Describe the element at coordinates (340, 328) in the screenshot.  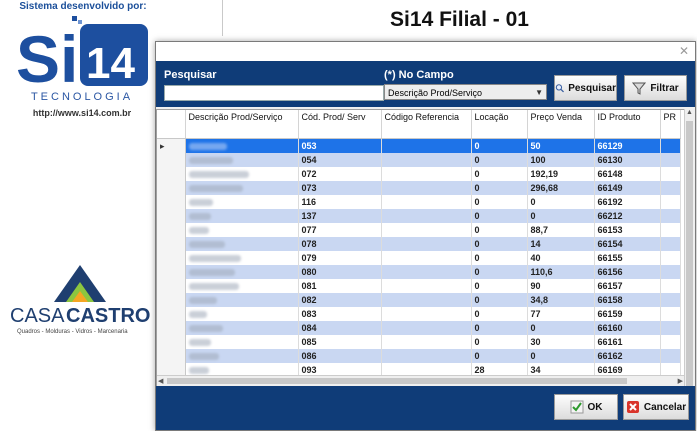
I see `code-cell: 084` at that location.